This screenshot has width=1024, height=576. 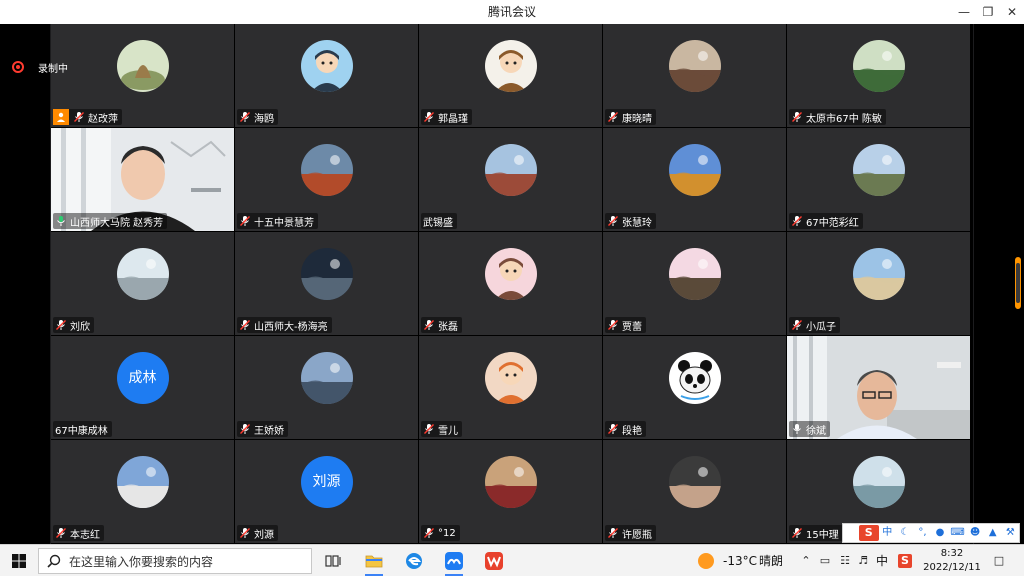 I want to click on ime-toolbar: S 中 ☾ °, ● ⌨ ☻ ▲ ⚒, so click(x=931, y=533).